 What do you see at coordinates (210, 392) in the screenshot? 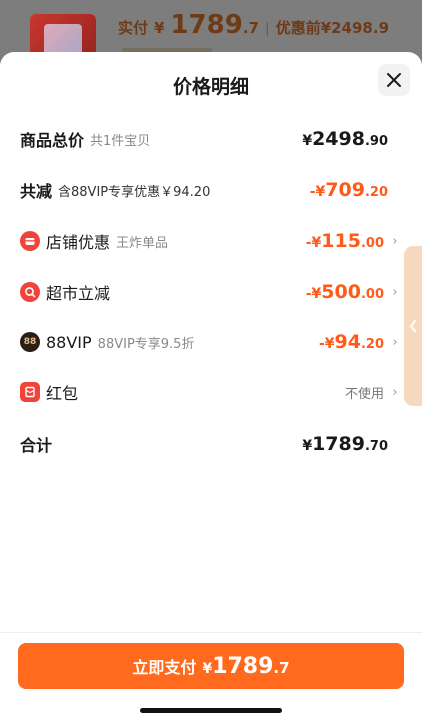
I see `row-red-packet: 红包 不使用 ›` at bounding box center [210, 392].